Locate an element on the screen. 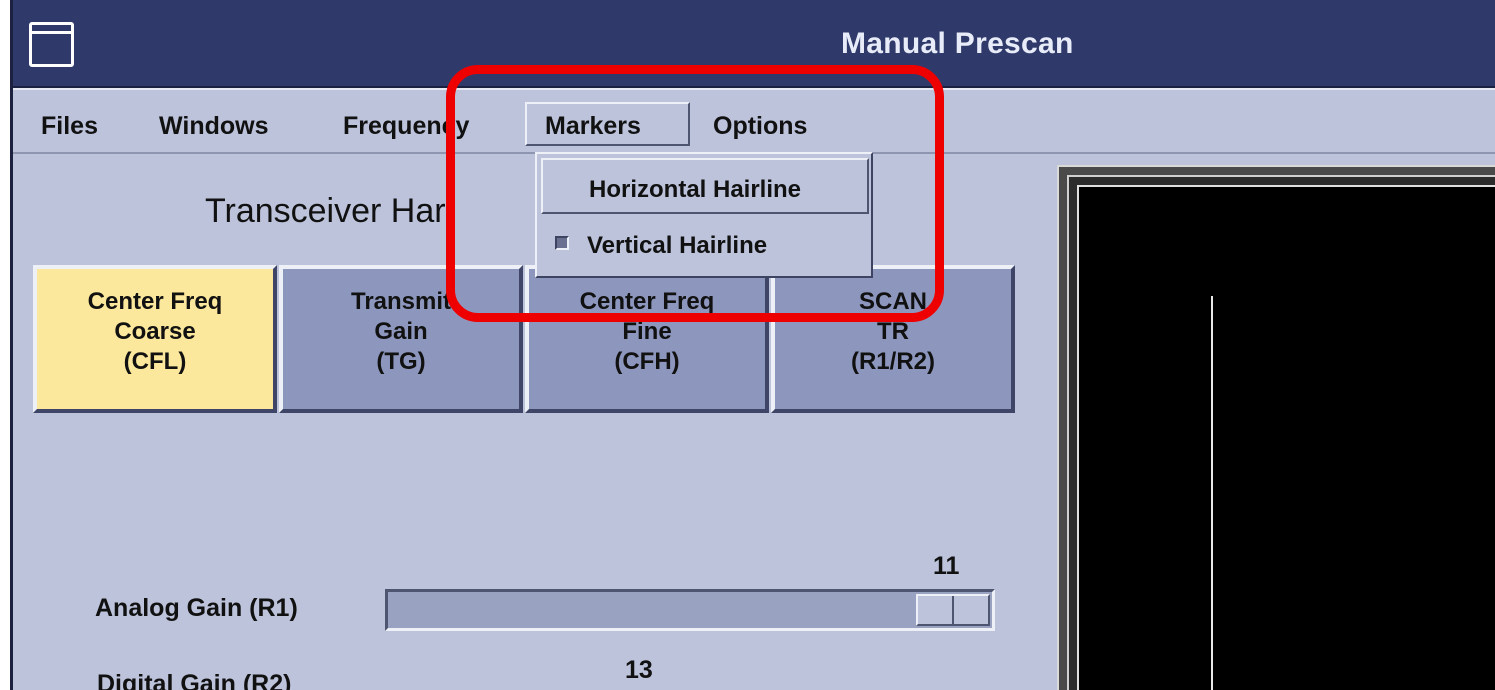  scan-tr-button: SCAN TR (R1/R2) is located at coordinates (893, 339).